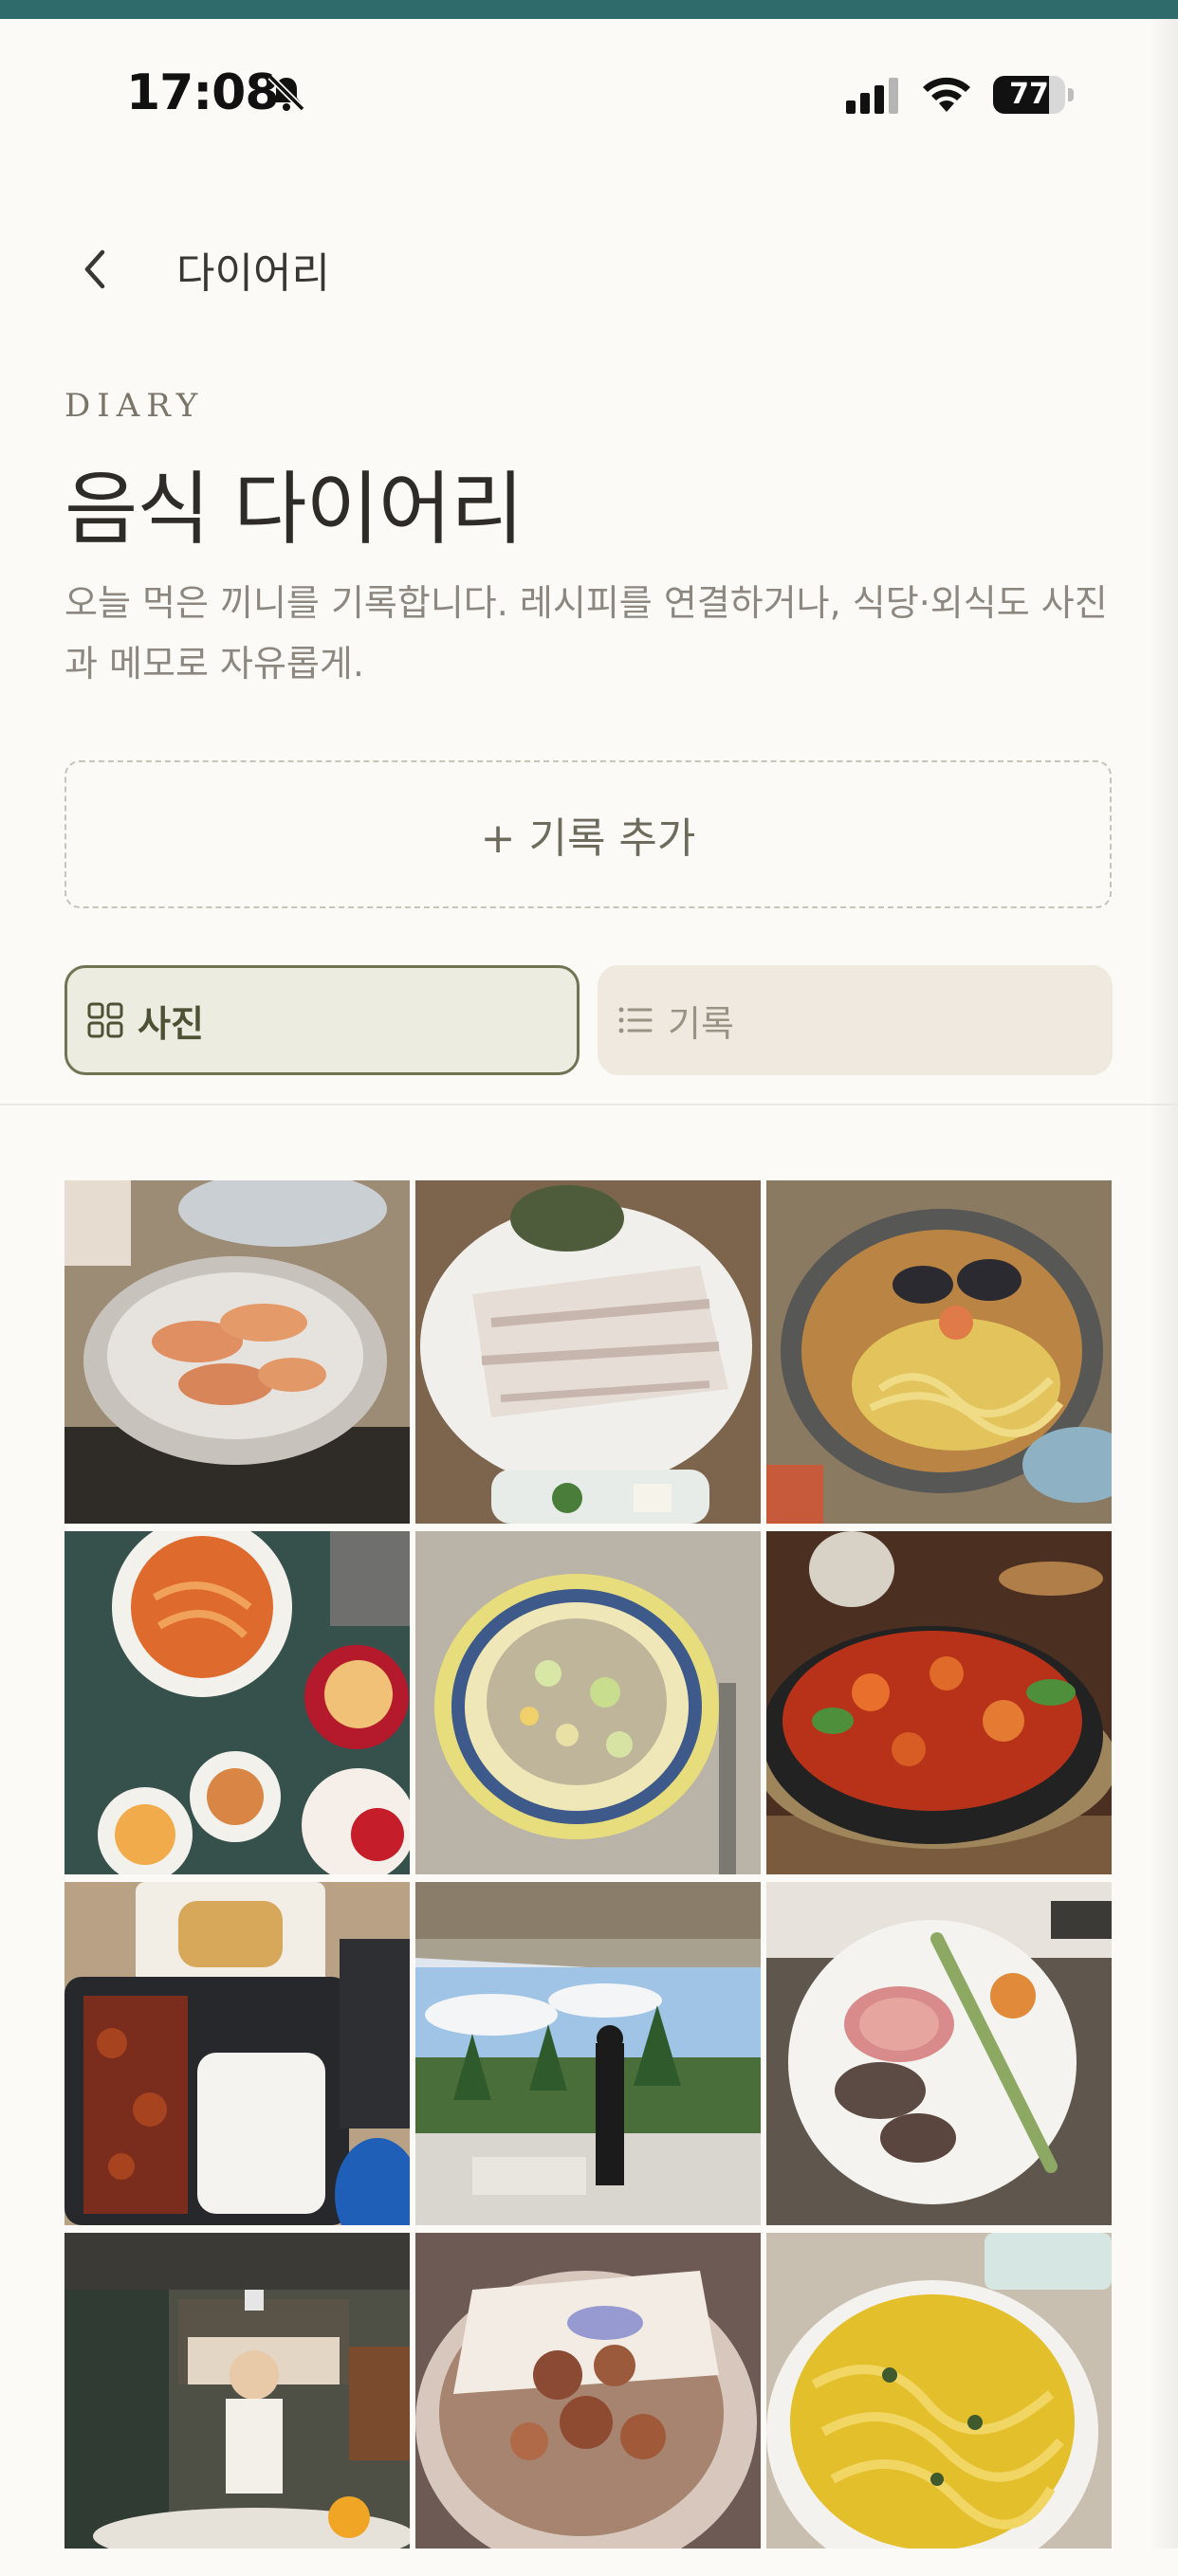  Describe the element at coordinates (105, 1020) in the screenshot. I see `grid-icon` at that location.